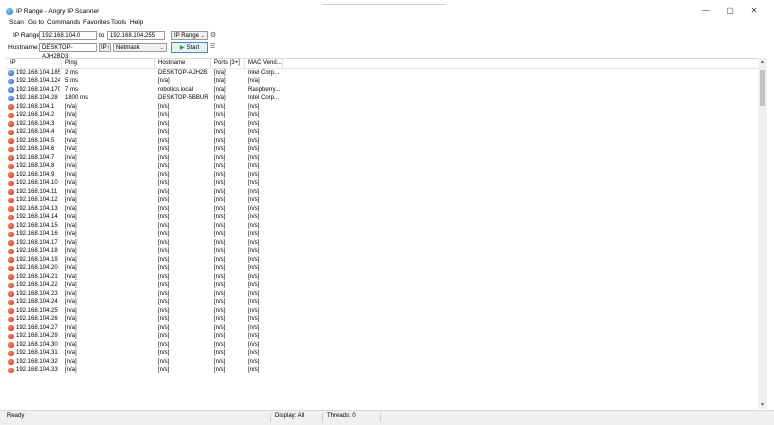  Describe the element at coordinates (706, 11) in the screenshot. I see `minimize-button: —` at that location.